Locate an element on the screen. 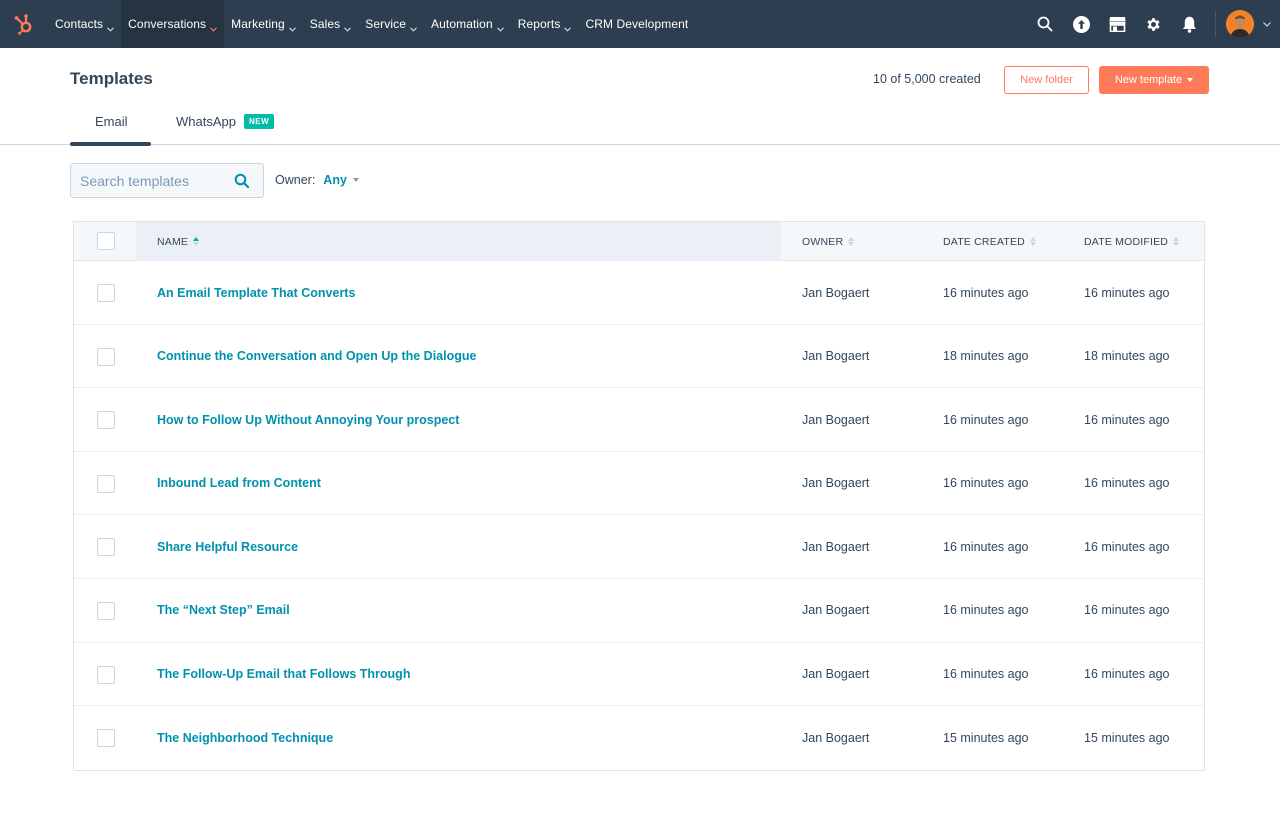 Image resolution: width=1280 pixels, height=813 pixels. column-header-name: NAME is located at coordinates (178, 241).